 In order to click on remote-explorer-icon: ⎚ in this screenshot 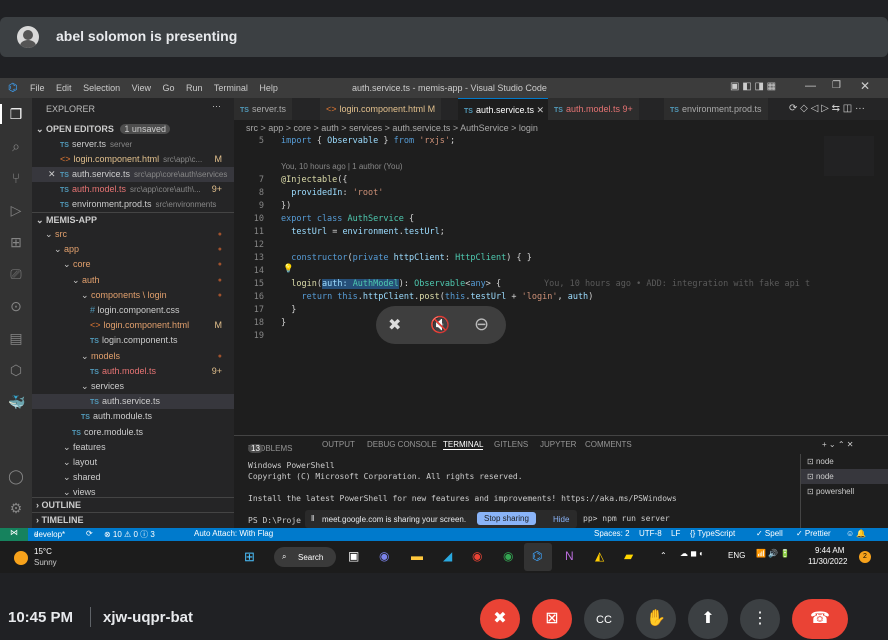, I will do `click(16, 274)`.